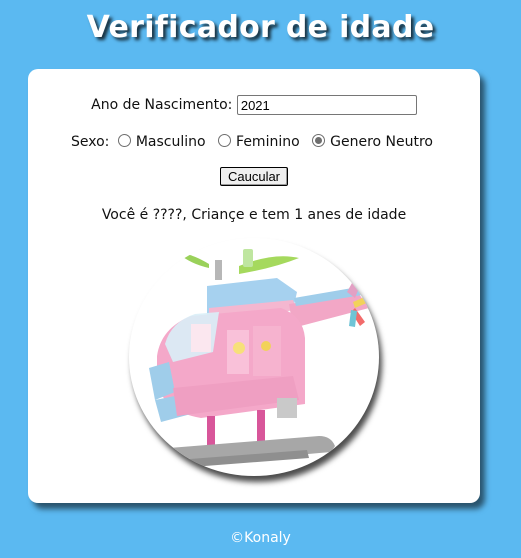  I want to click on page-title: Verificador de idade, so click(260, 27).